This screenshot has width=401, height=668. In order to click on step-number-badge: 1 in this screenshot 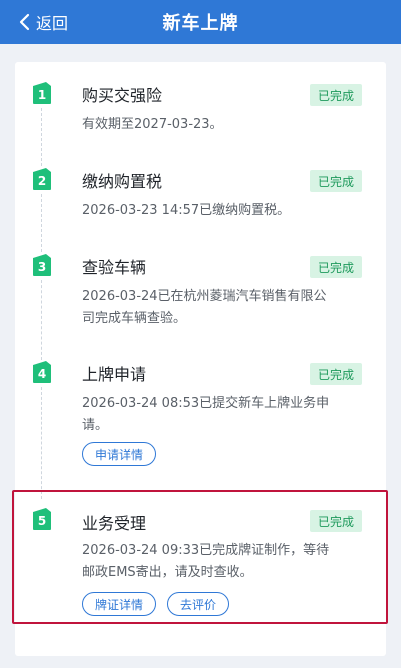, I will do `click(42, 93)`.